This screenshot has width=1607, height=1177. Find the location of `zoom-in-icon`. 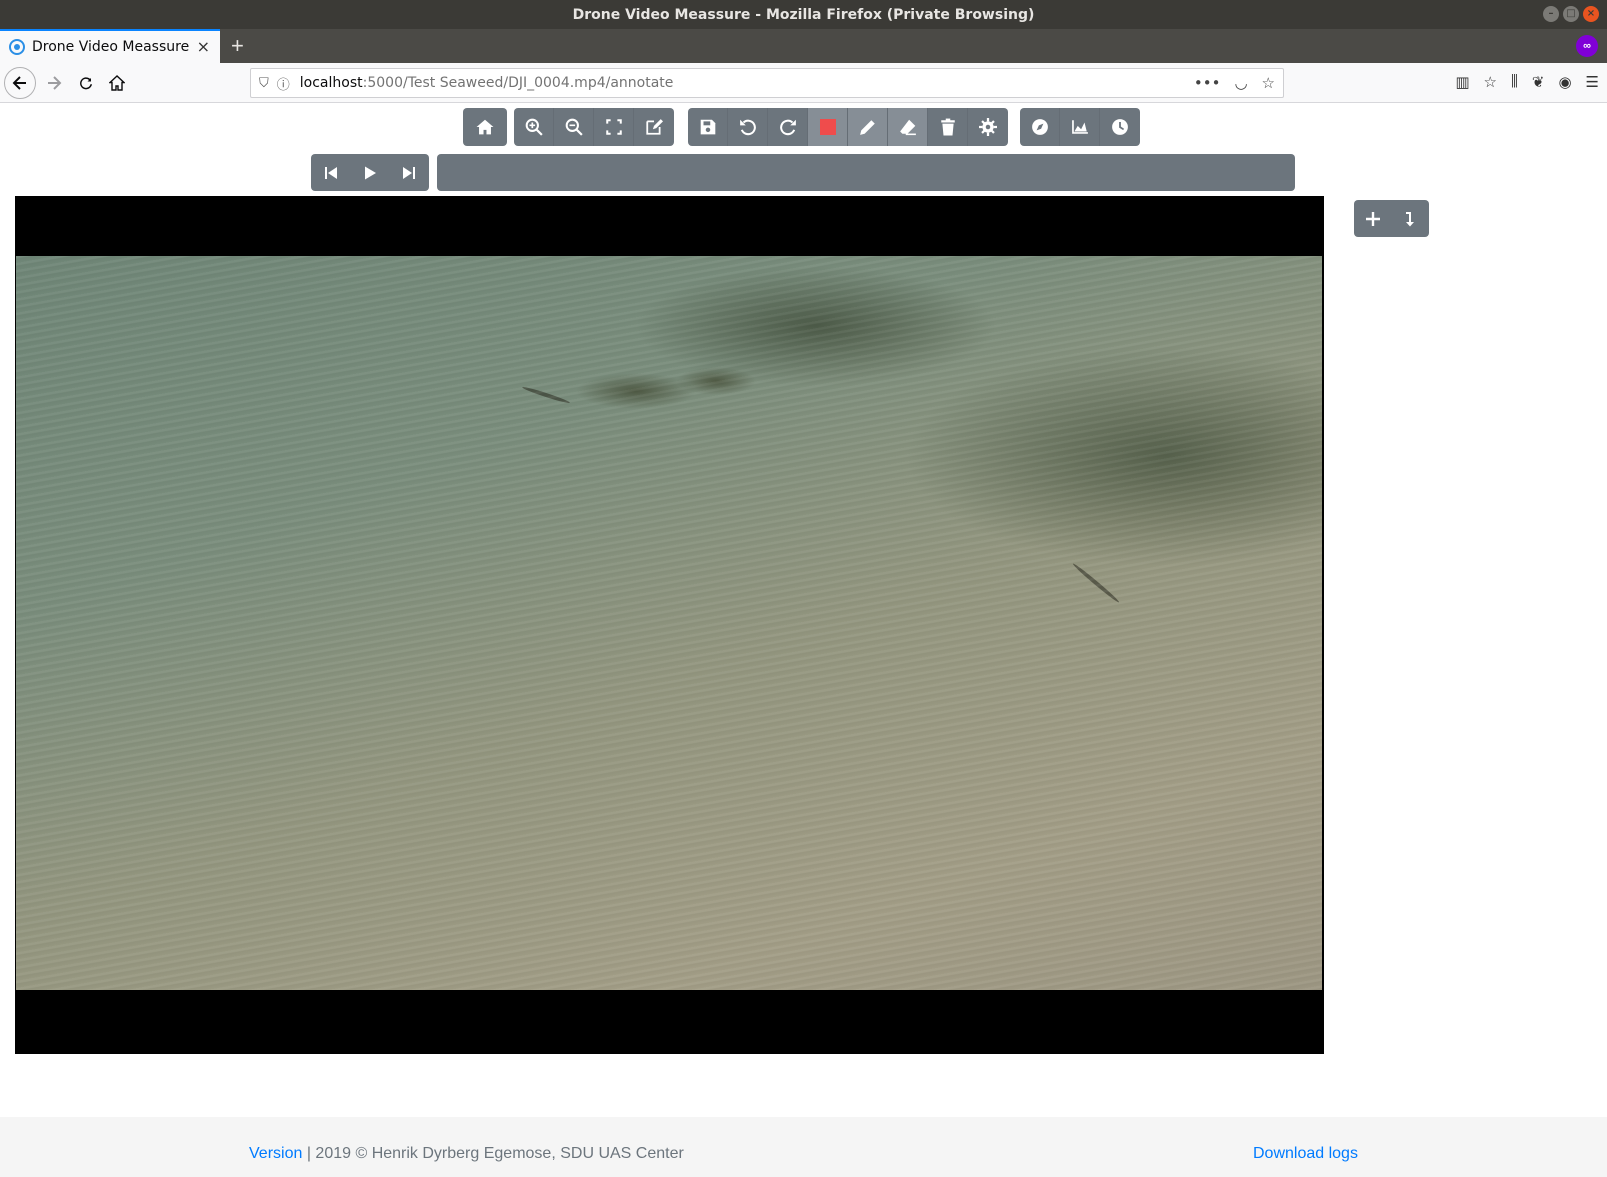

zoom-in-icon is located at coordinates (534, 127).